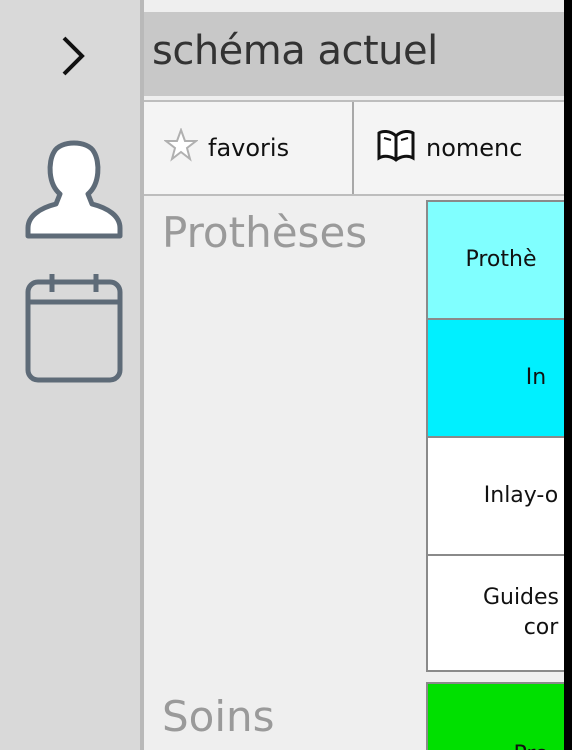 This screenshot has height=750, width=572. Describe the element at coordinates (74, 186) in the screenshot. I see `user-icon` at that location.